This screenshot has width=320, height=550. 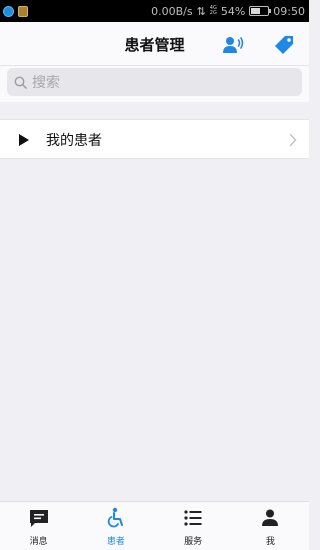 I want to click on nav-header: 患者管理, so click(x=154, y=44).